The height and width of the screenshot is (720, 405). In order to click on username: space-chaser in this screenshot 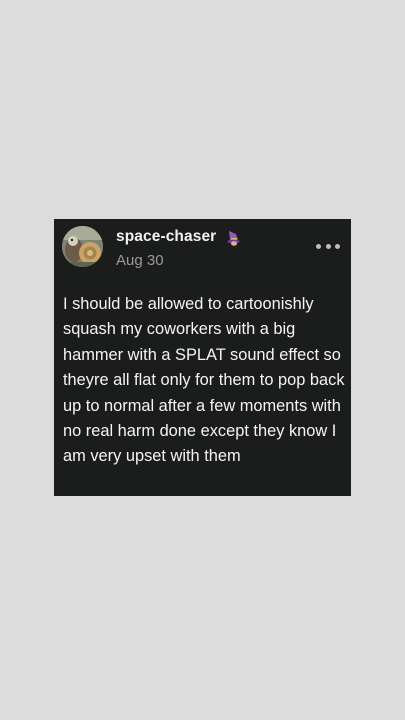, I will do `click(166, 237)`.